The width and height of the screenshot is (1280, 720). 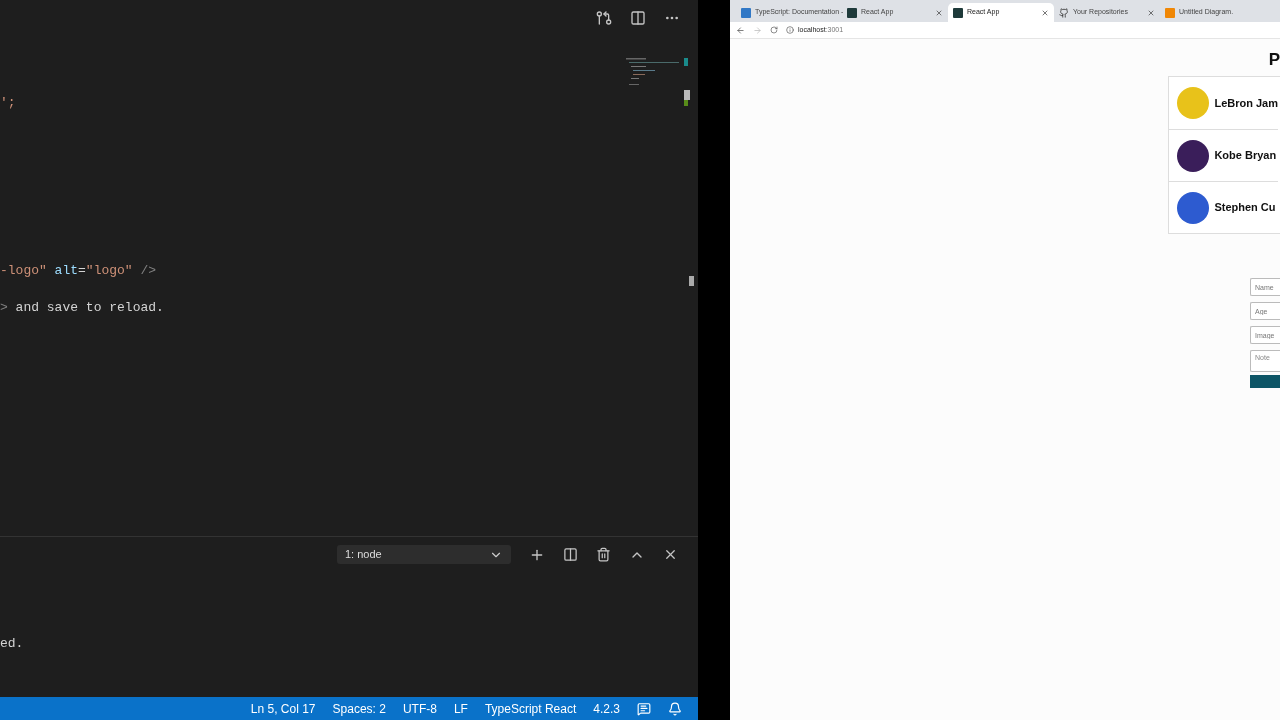 What do you see at coordinates (603, 554) in the screenshot?
I see `trash-icon` at bounding box center [603, 554].